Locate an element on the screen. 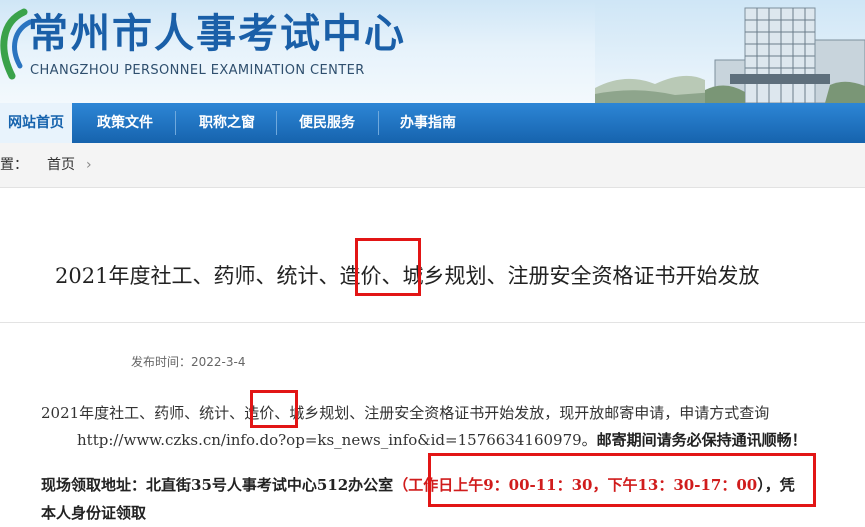 Image resolution: width=865 pixels, height=527 pixels. building-illustration is located at coordinates (730, 51).